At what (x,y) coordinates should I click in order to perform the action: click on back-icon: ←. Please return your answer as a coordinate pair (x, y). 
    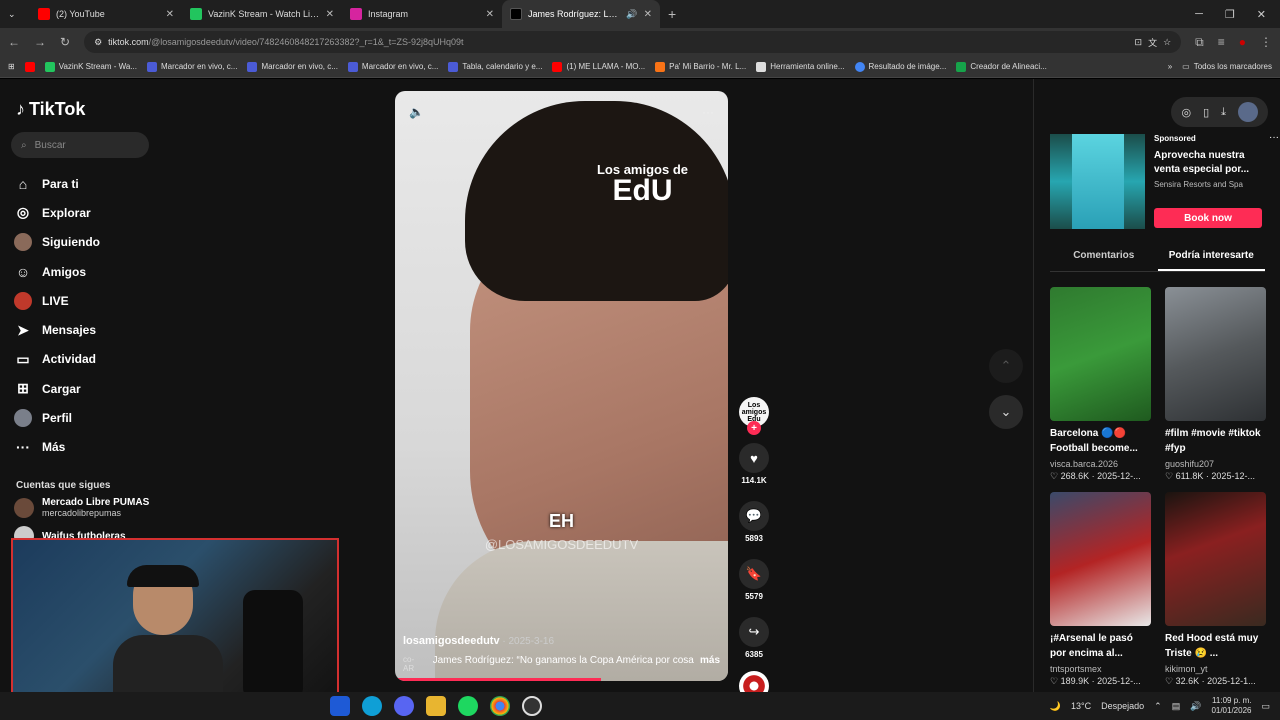
    Looking at the image, I should click on (14, 42).